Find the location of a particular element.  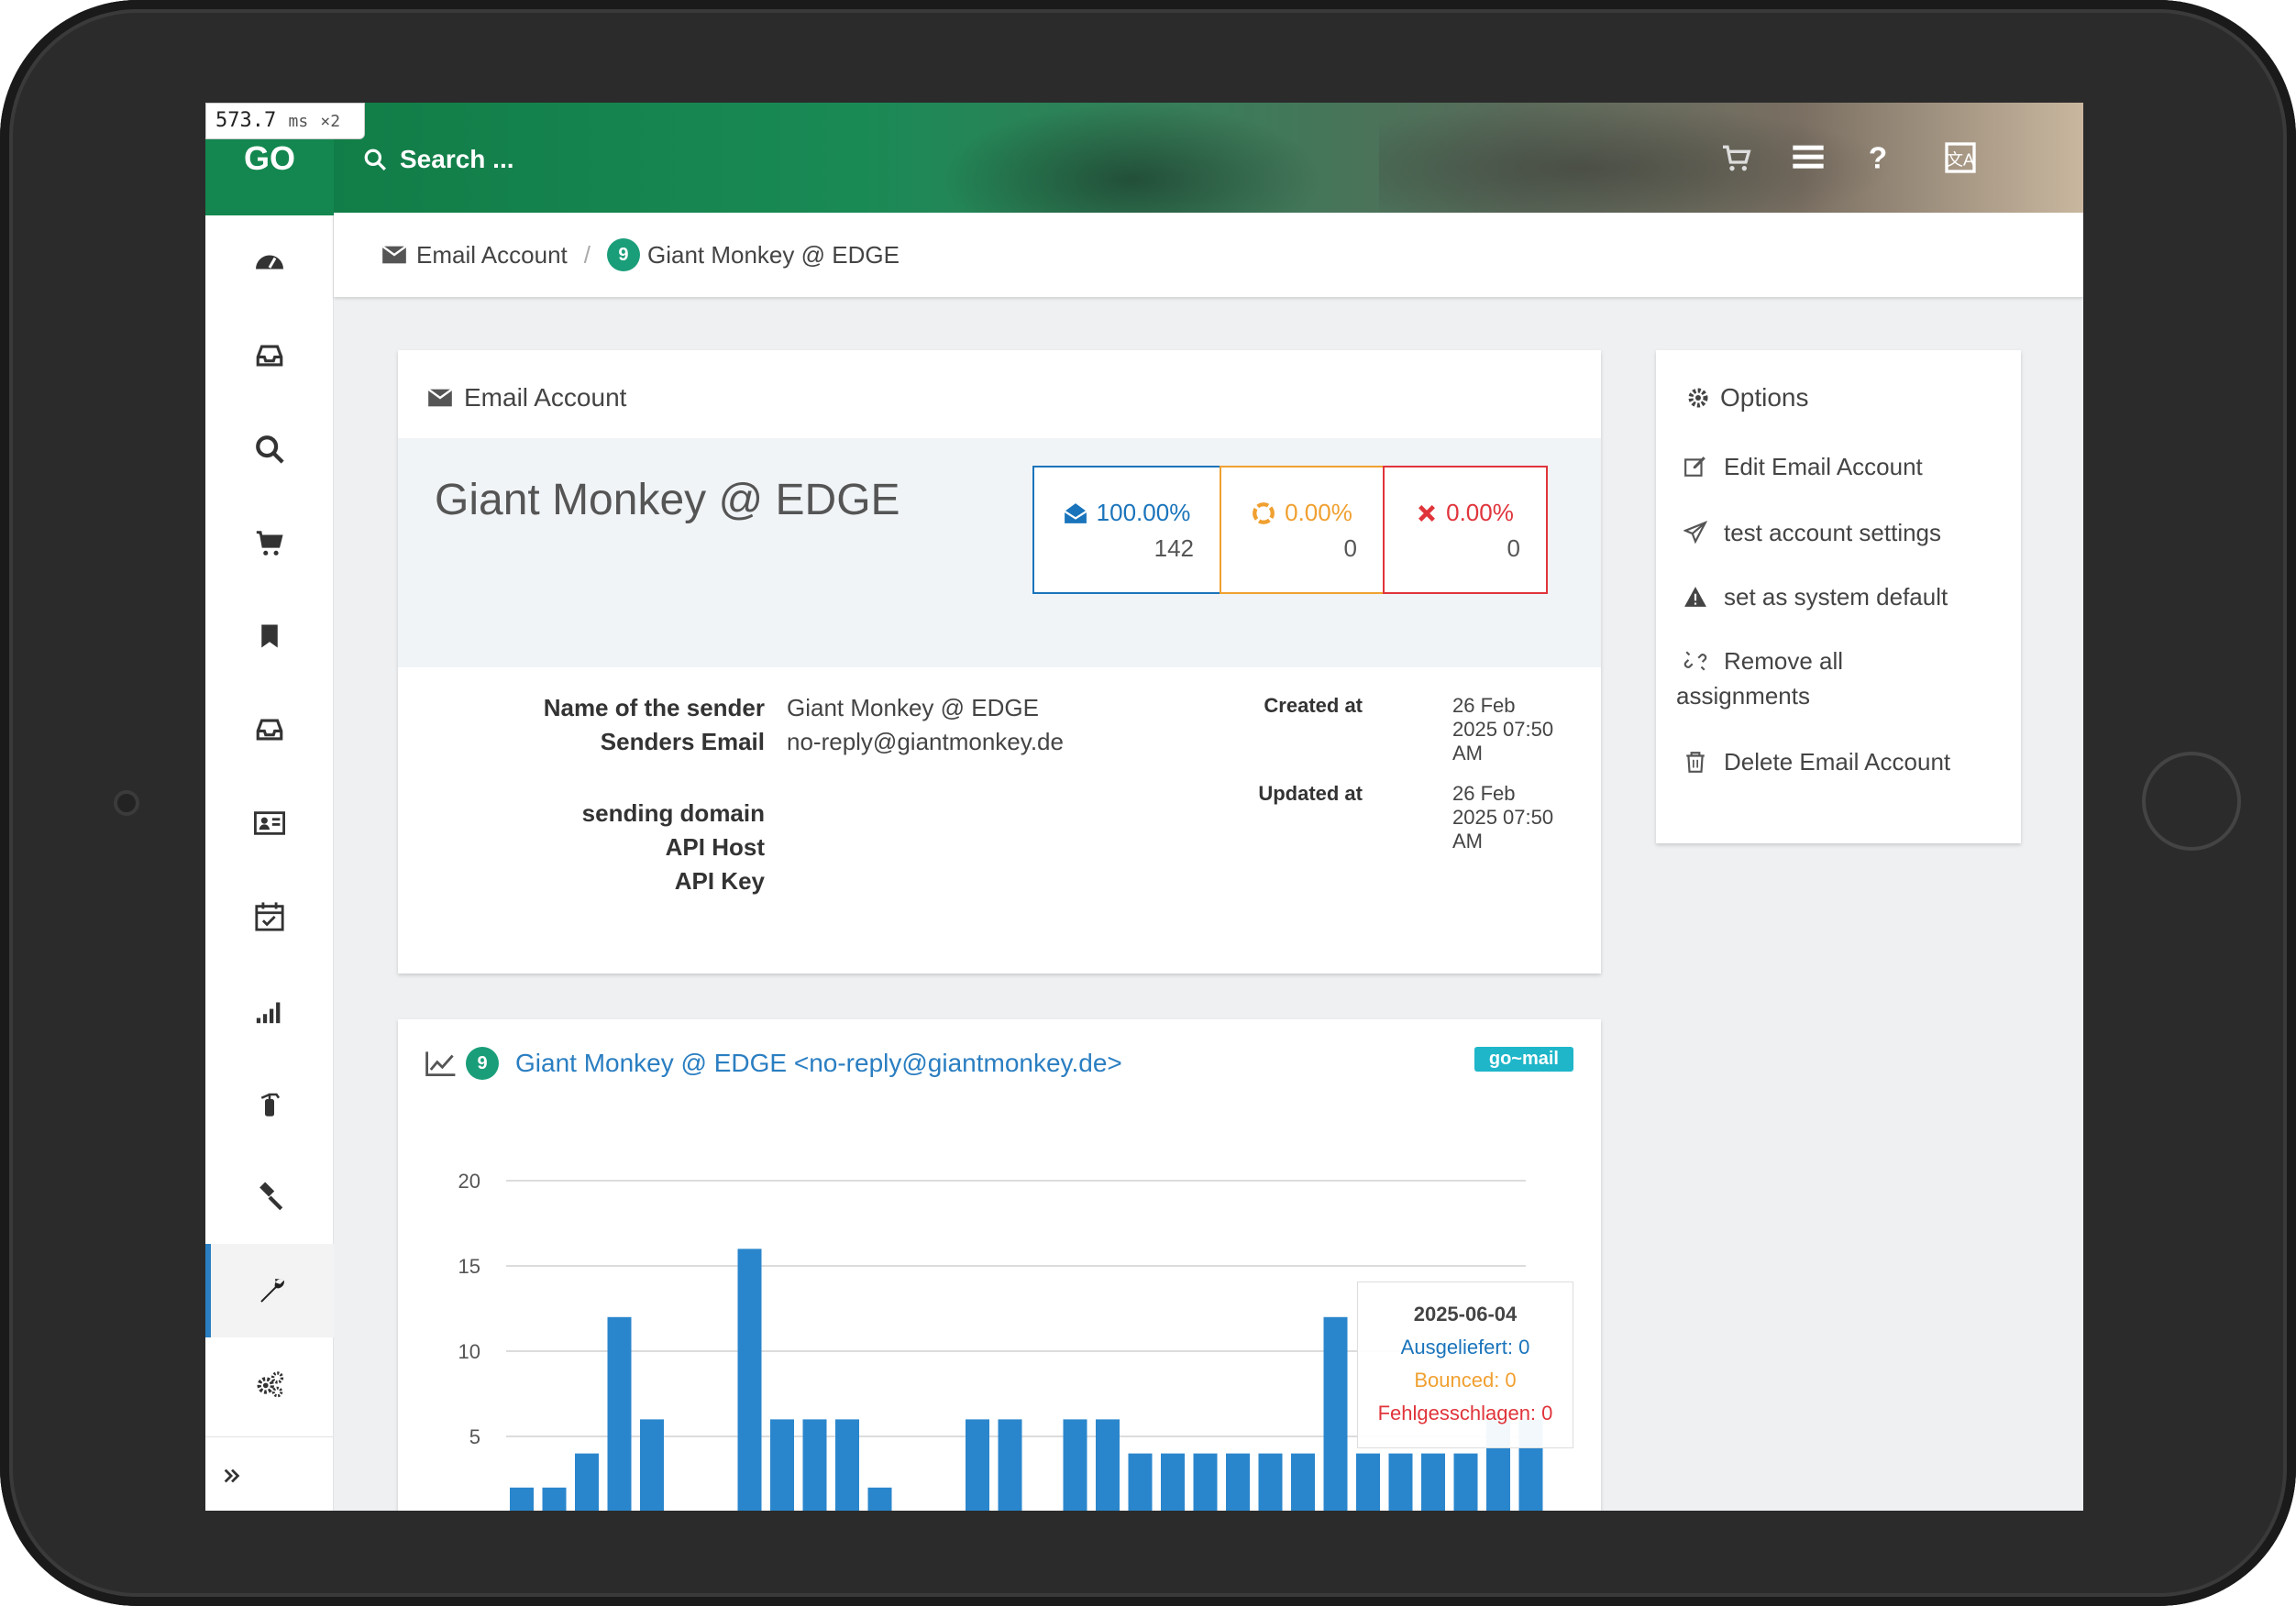

gear-icon is located at coordinates (1698, 398).